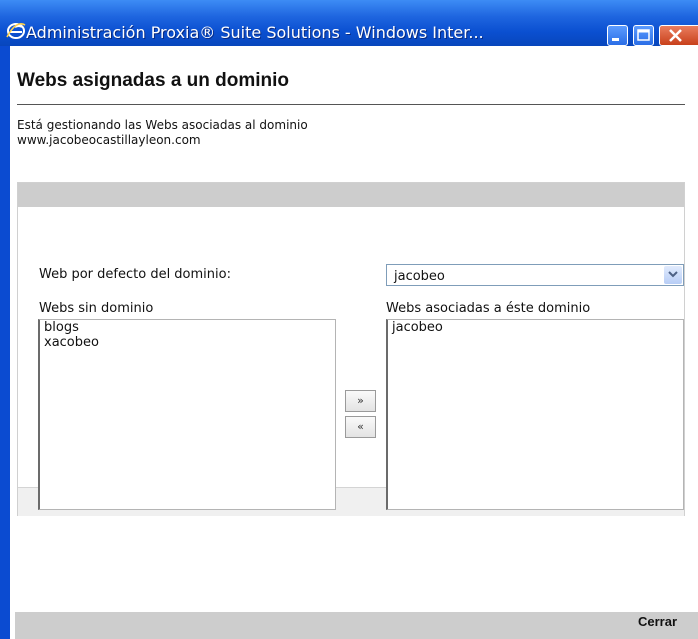  I want to click on maximize-button, so click(643, 35).